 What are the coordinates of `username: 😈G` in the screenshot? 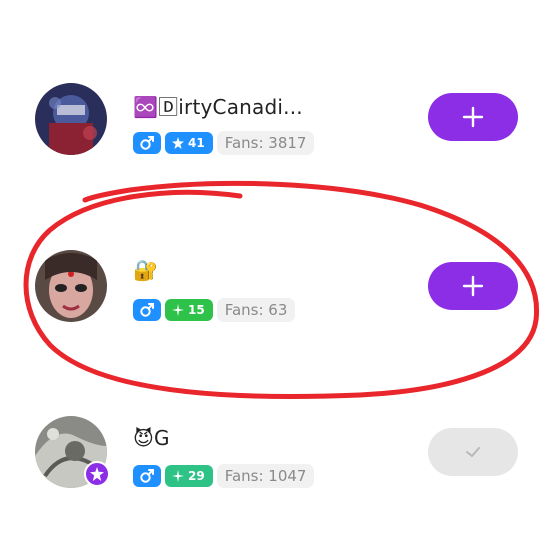 It's located at (151, 438).